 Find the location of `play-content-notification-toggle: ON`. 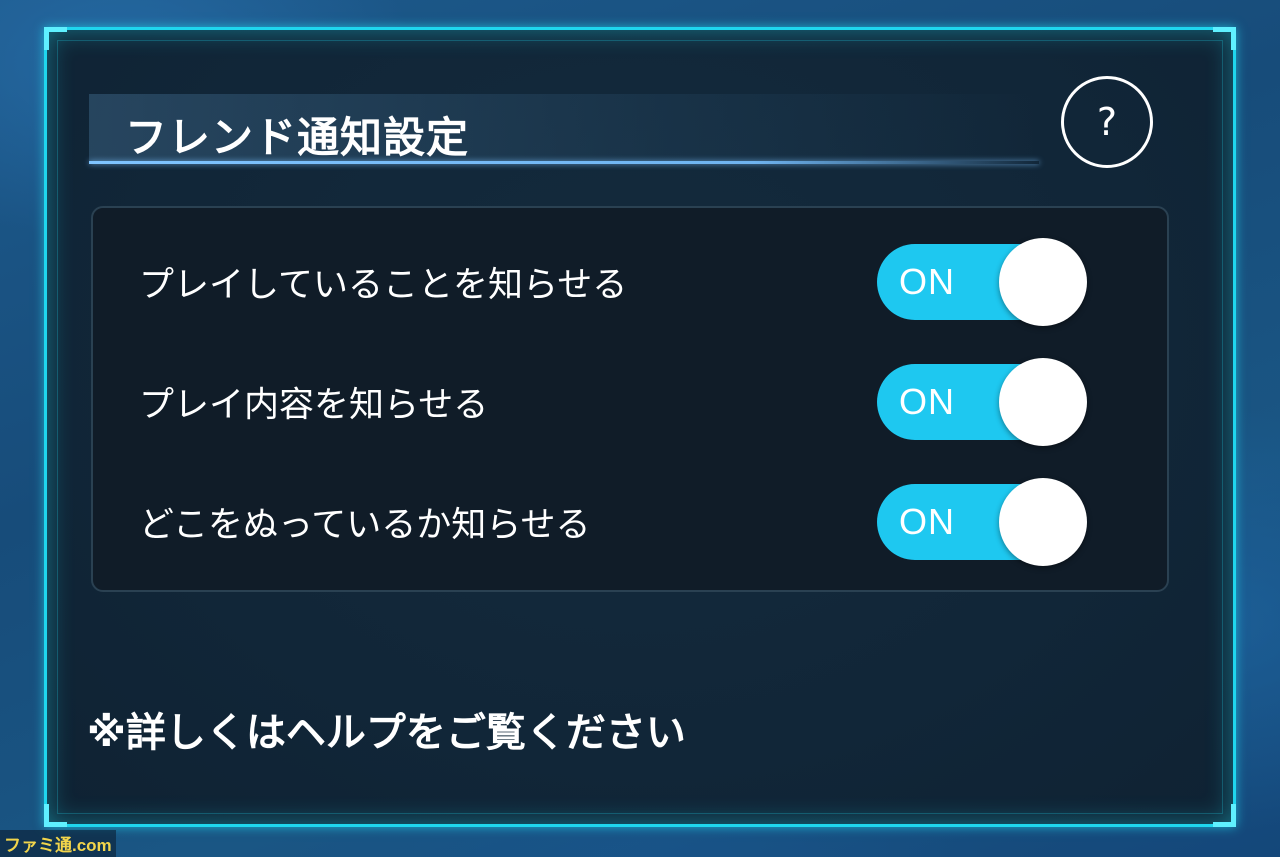

play-content-notification-toggle: ON is located at coordinates (982, 402).